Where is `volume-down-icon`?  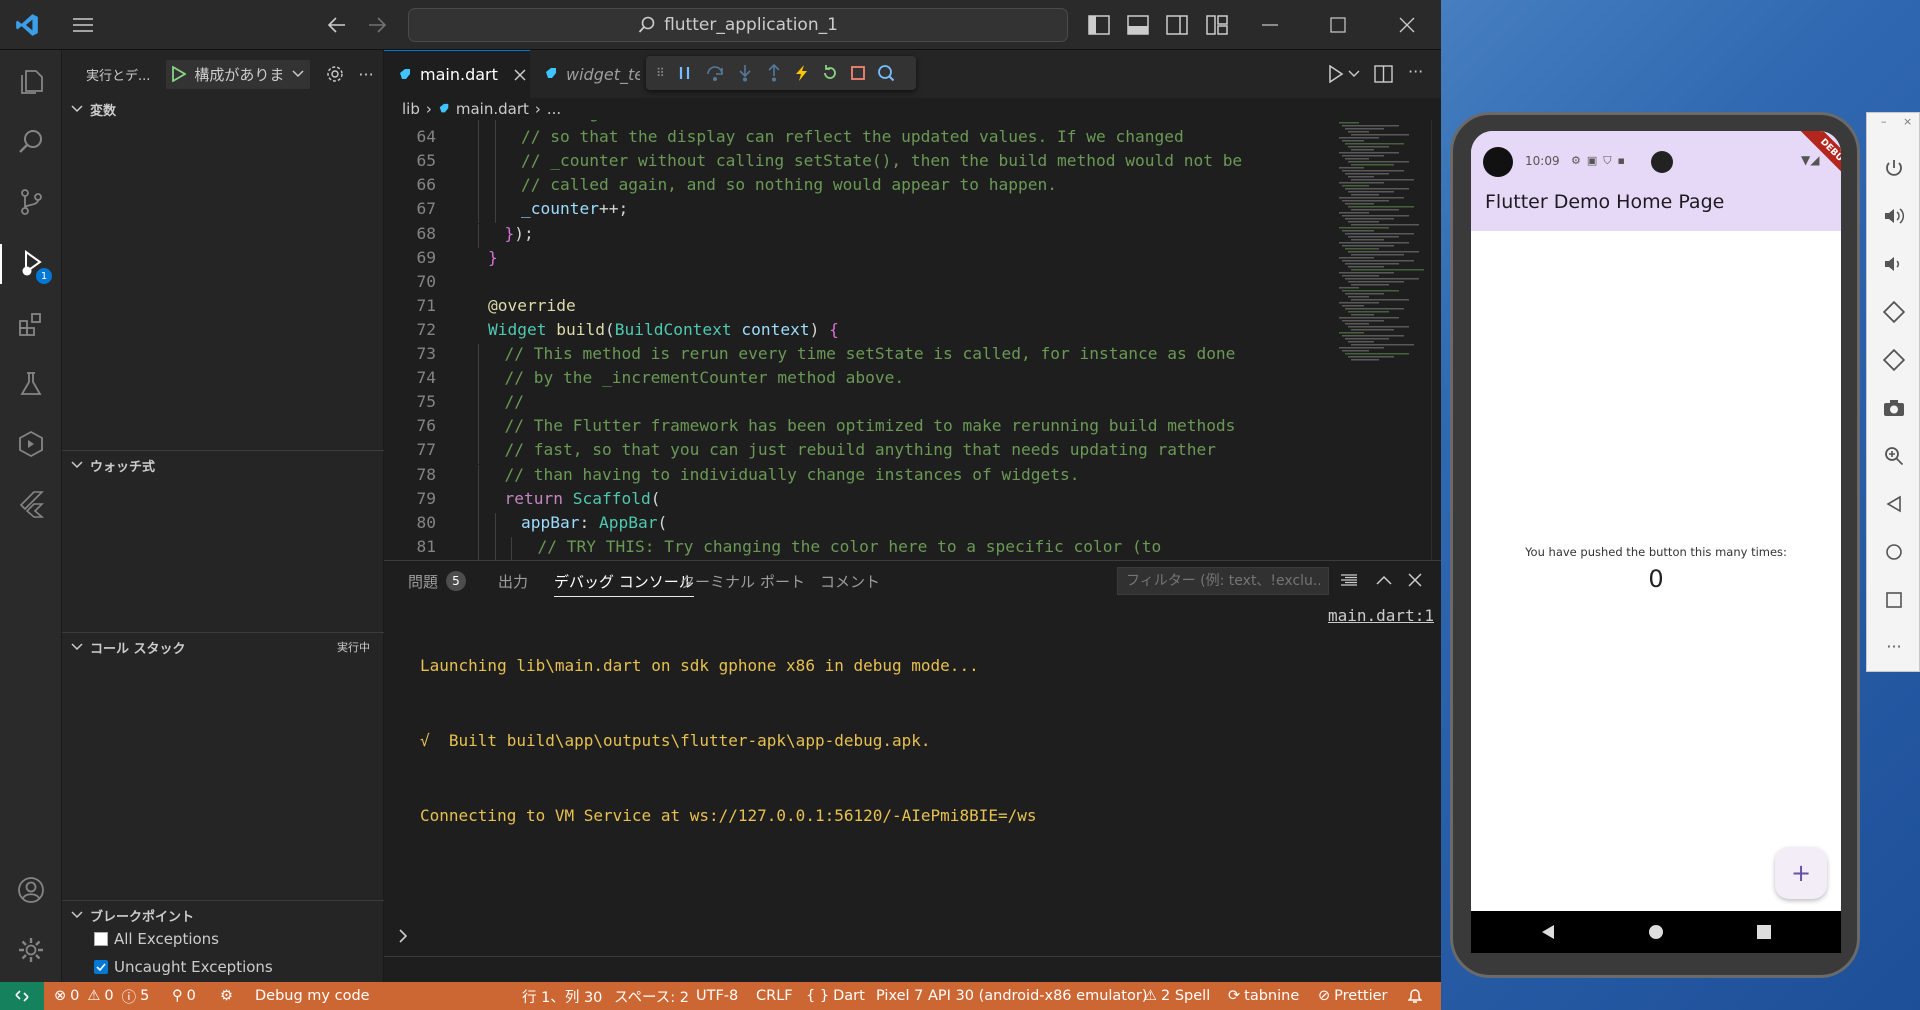
volume-down-icon is located at coordinates (1894, 264).